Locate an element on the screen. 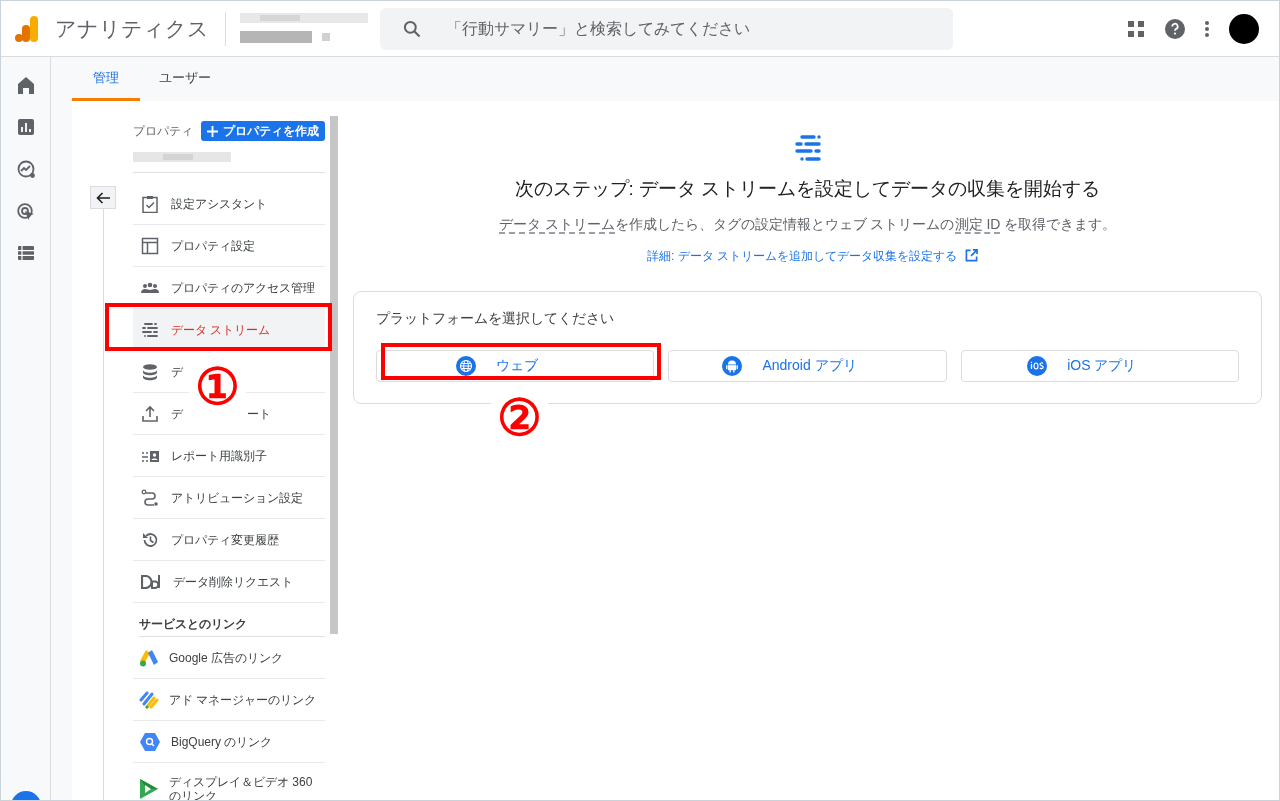  layout-icon is located at coordinates (150, 245).